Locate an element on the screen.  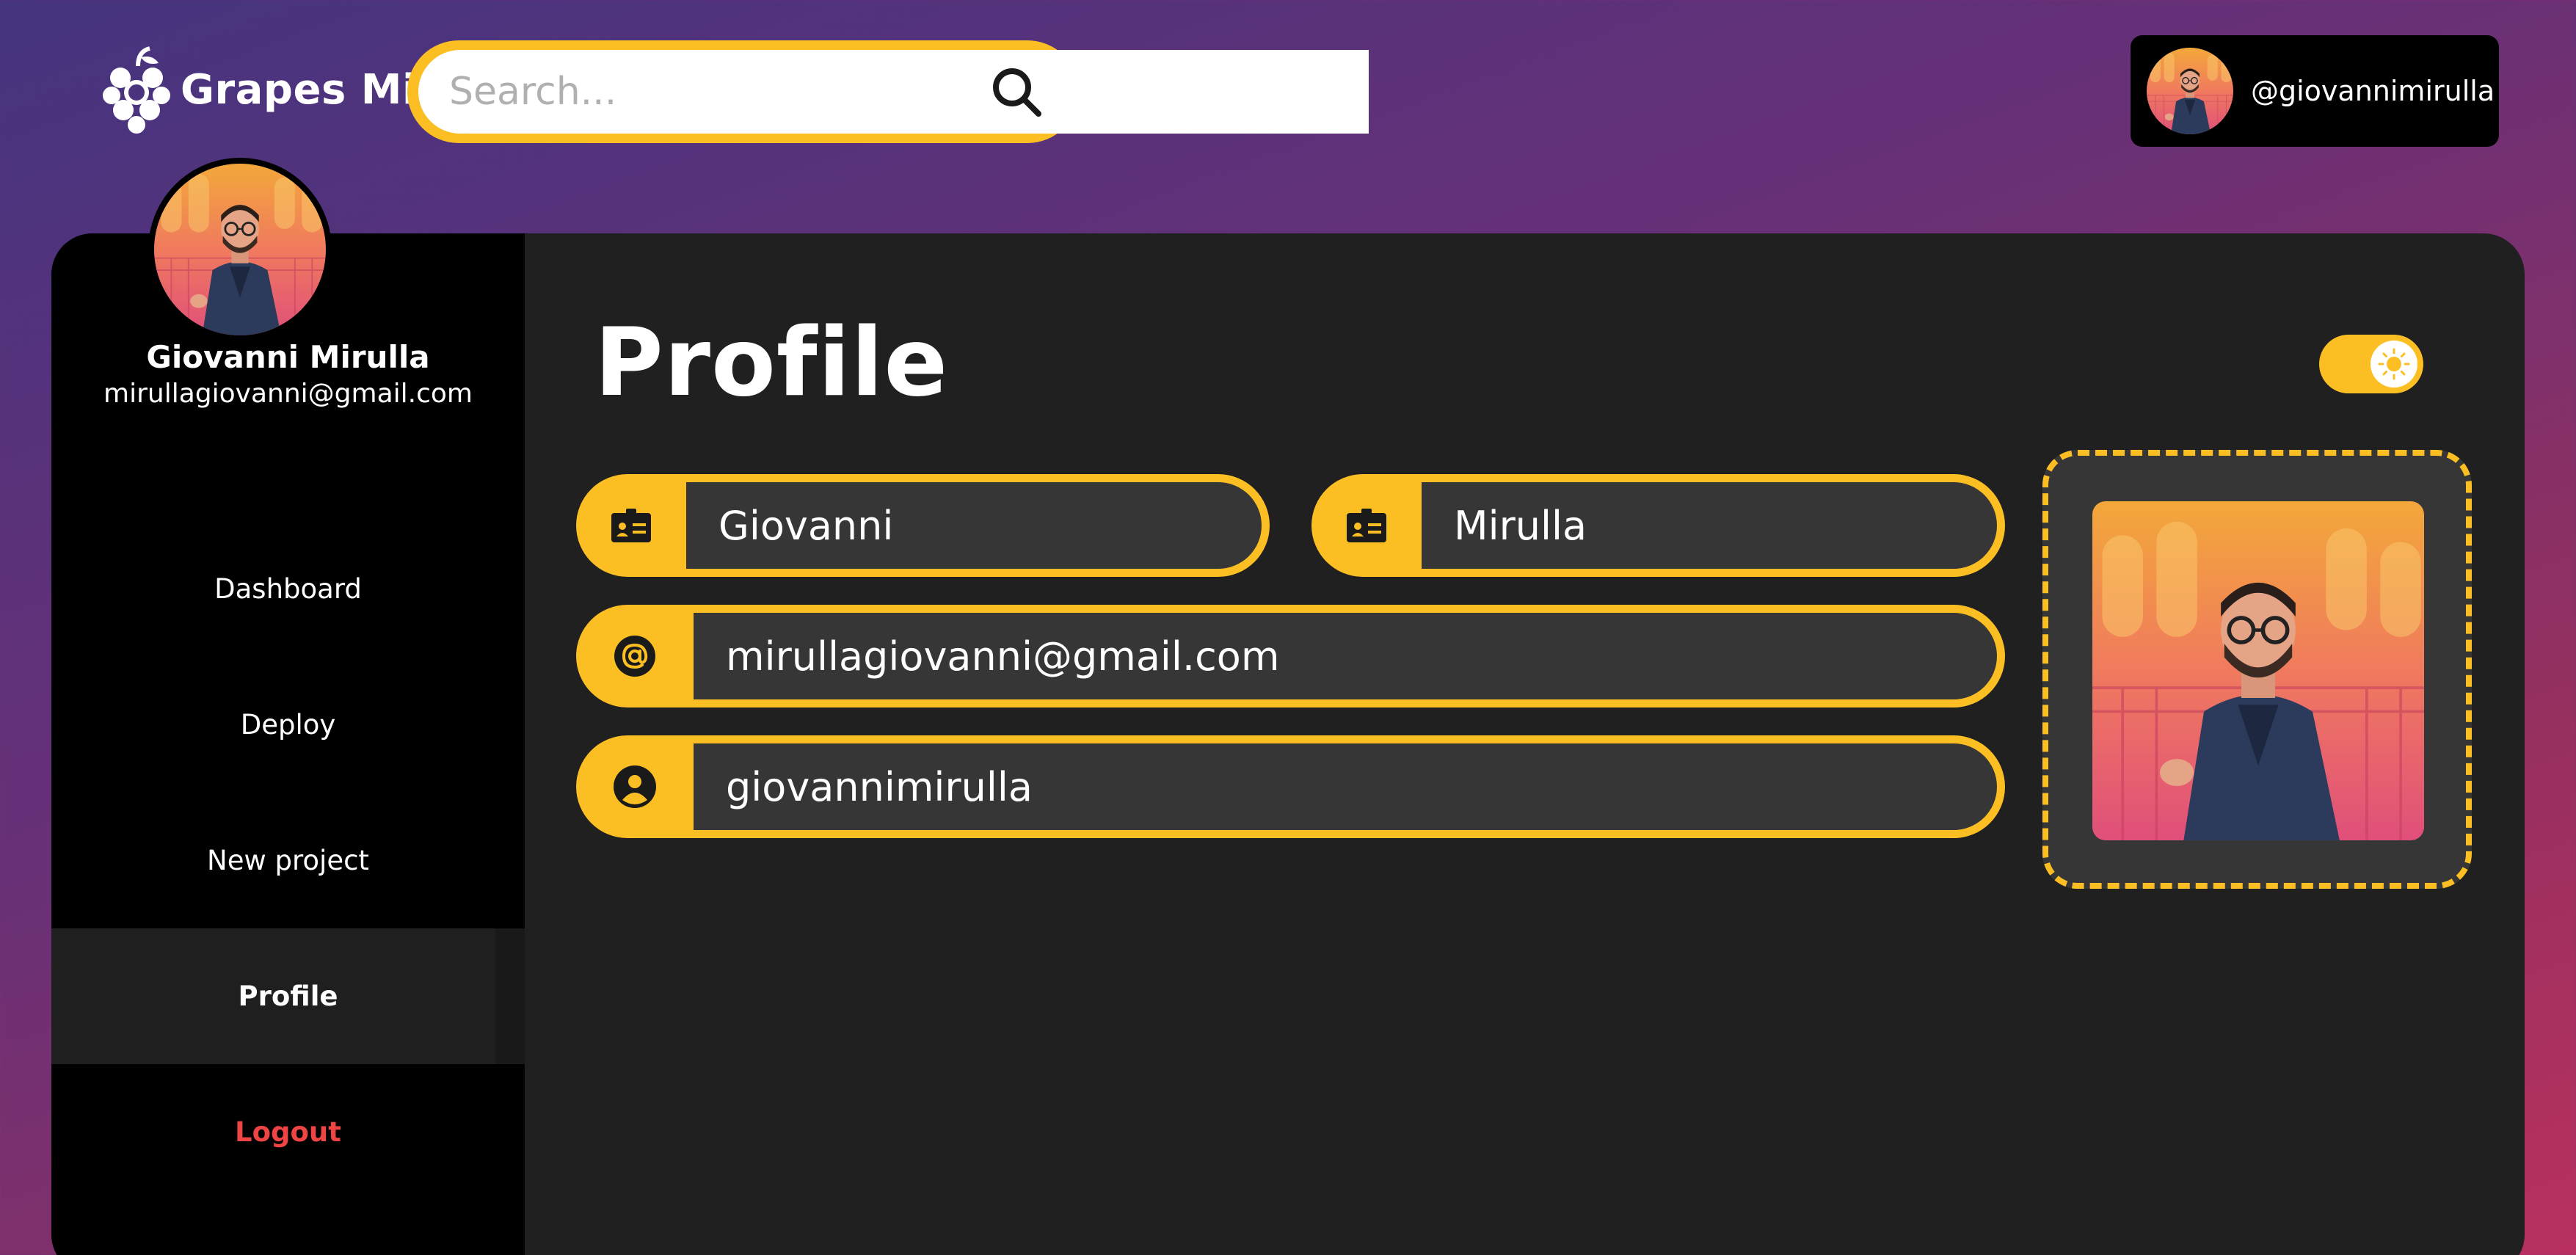
sidebar-item-label: Deploy is located at coordinates (288, 725).